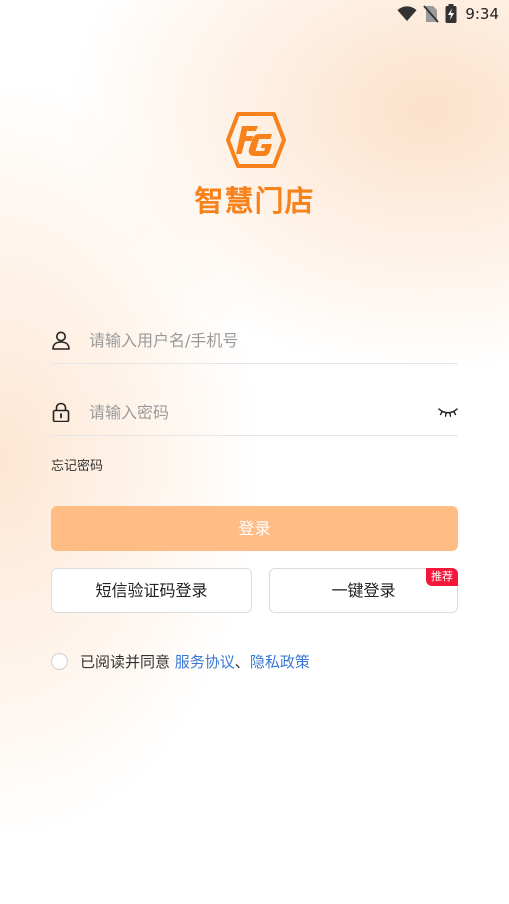  What do you see at coordinates (451, 13) in the screenshot?
I see `battery-charging-icon` at bounding box center [451, 13].